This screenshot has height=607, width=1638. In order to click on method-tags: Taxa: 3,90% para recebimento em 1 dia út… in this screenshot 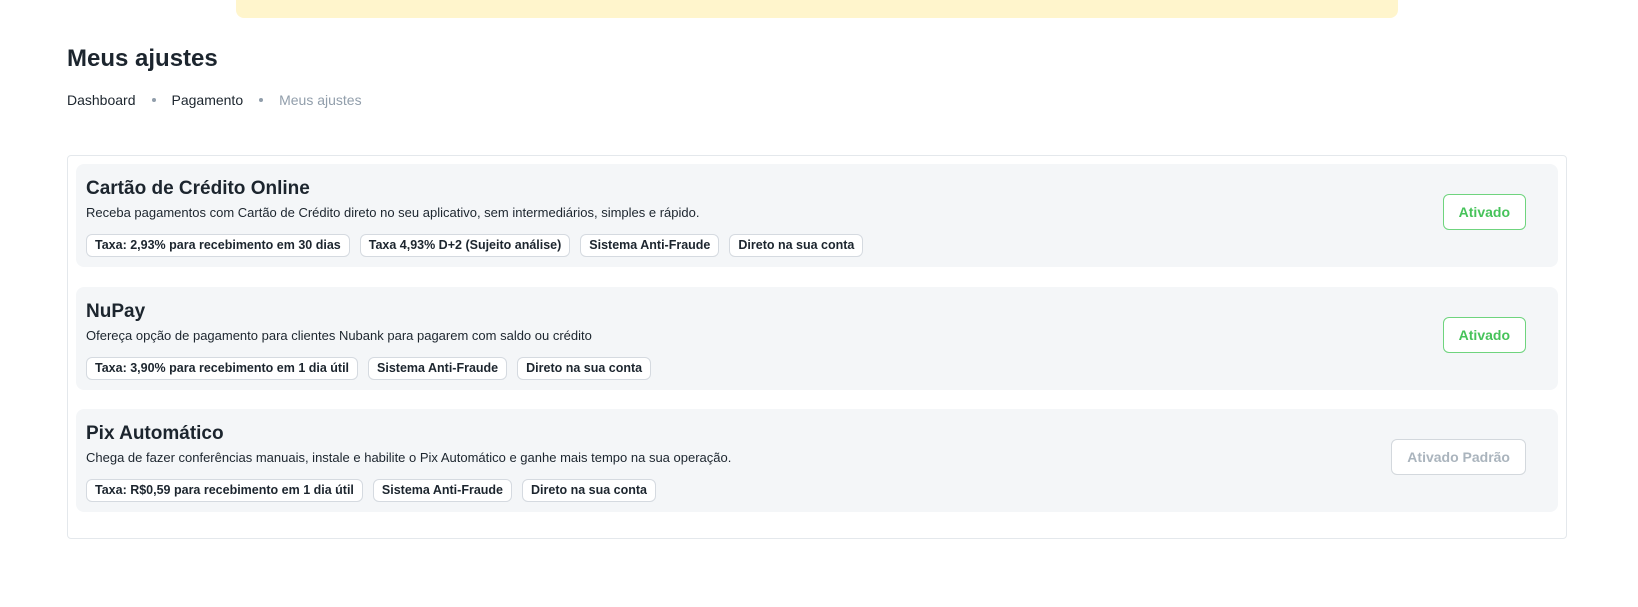, I will do `click(369, 368)`.